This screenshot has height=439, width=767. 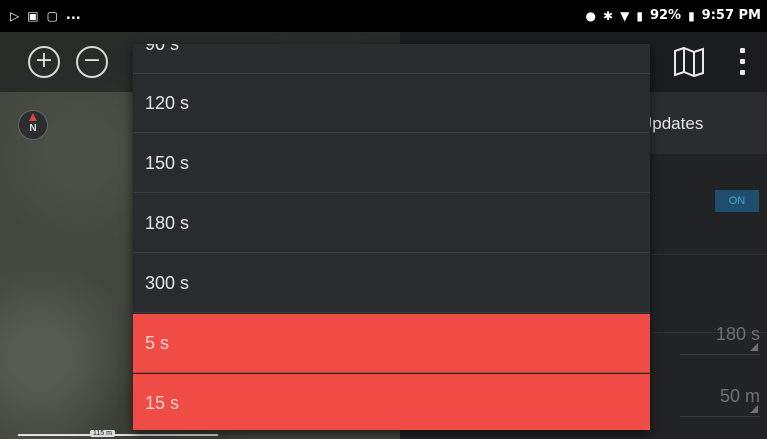 I want to click on battery-percent: 92%, so click(x=665, y=15).